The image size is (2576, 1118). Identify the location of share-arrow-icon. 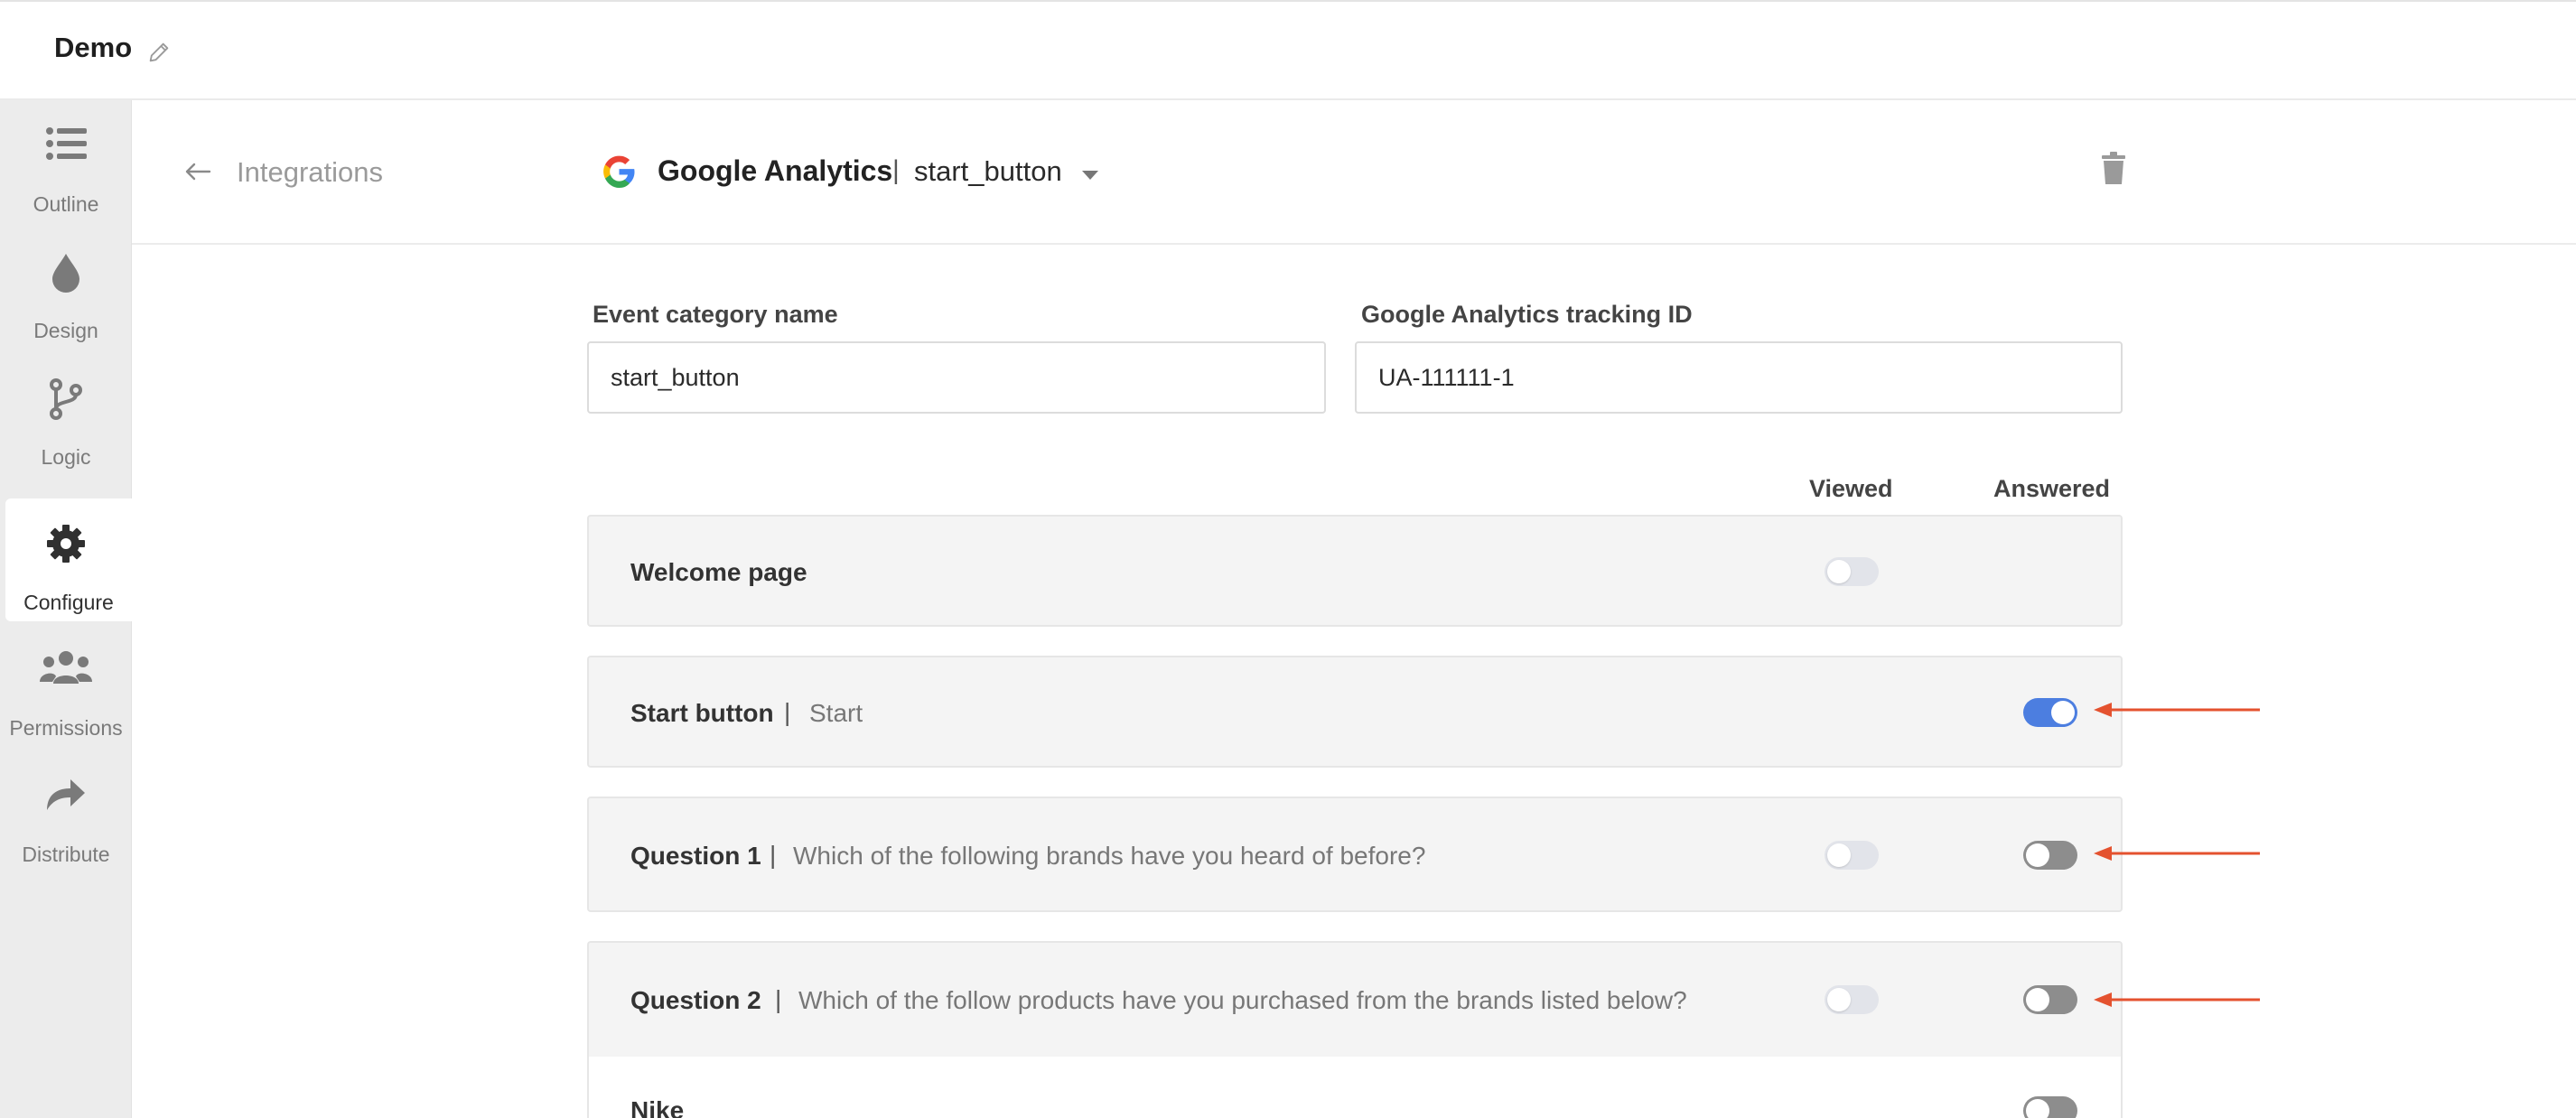
(66, 795).